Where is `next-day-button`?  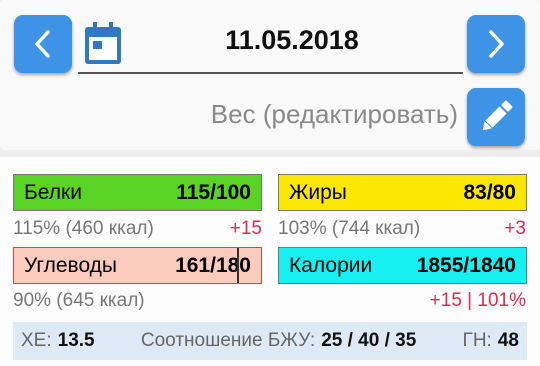 next-day-button is located at coordinates (496, 44).